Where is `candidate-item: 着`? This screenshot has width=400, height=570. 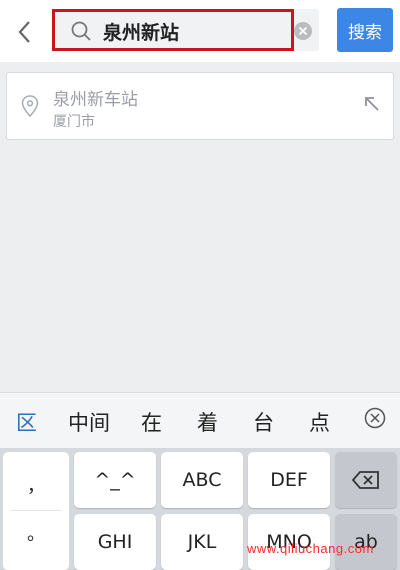
candidate-item: 着 is located at coordinates (207, 422).